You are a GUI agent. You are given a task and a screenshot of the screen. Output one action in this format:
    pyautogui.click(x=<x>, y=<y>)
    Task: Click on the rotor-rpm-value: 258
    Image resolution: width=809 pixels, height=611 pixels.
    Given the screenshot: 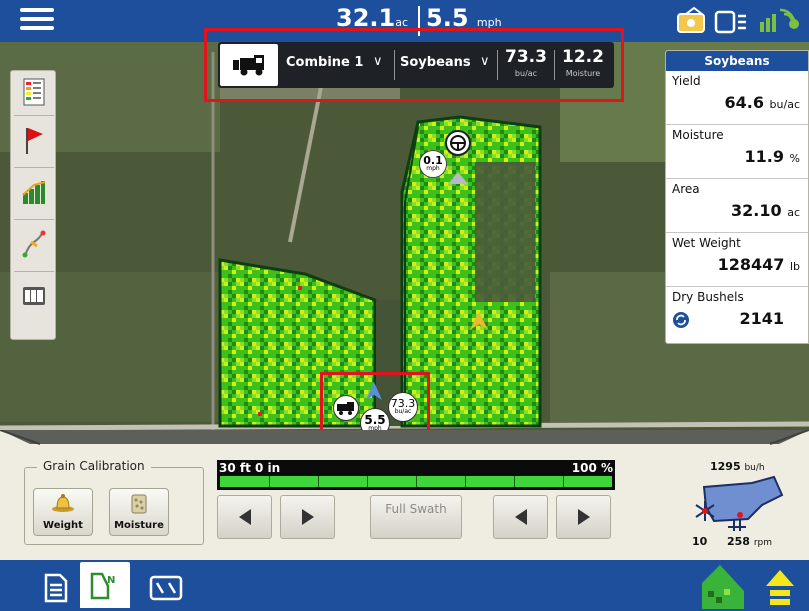 What is the action you would take?
    pyautogui.click(x=738, y=541)
    